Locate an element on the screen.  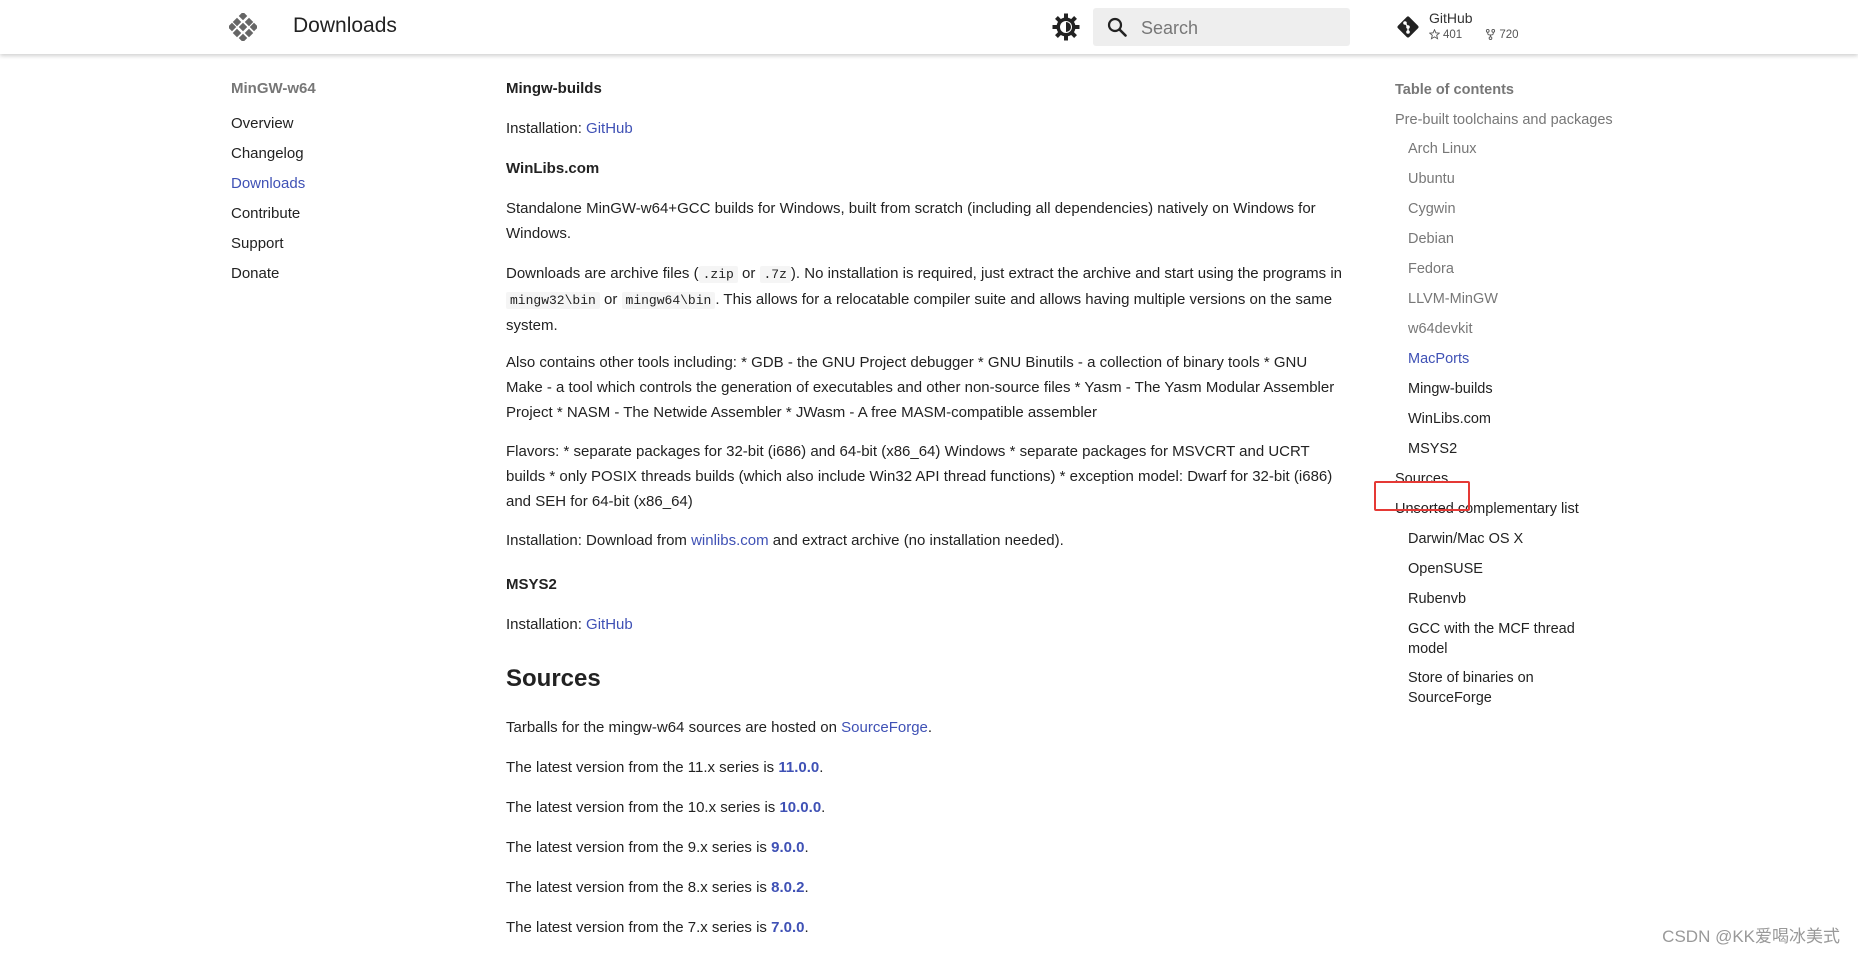
toc-item-w64devkit: w64devkit is located at coordinates (1505, 329).